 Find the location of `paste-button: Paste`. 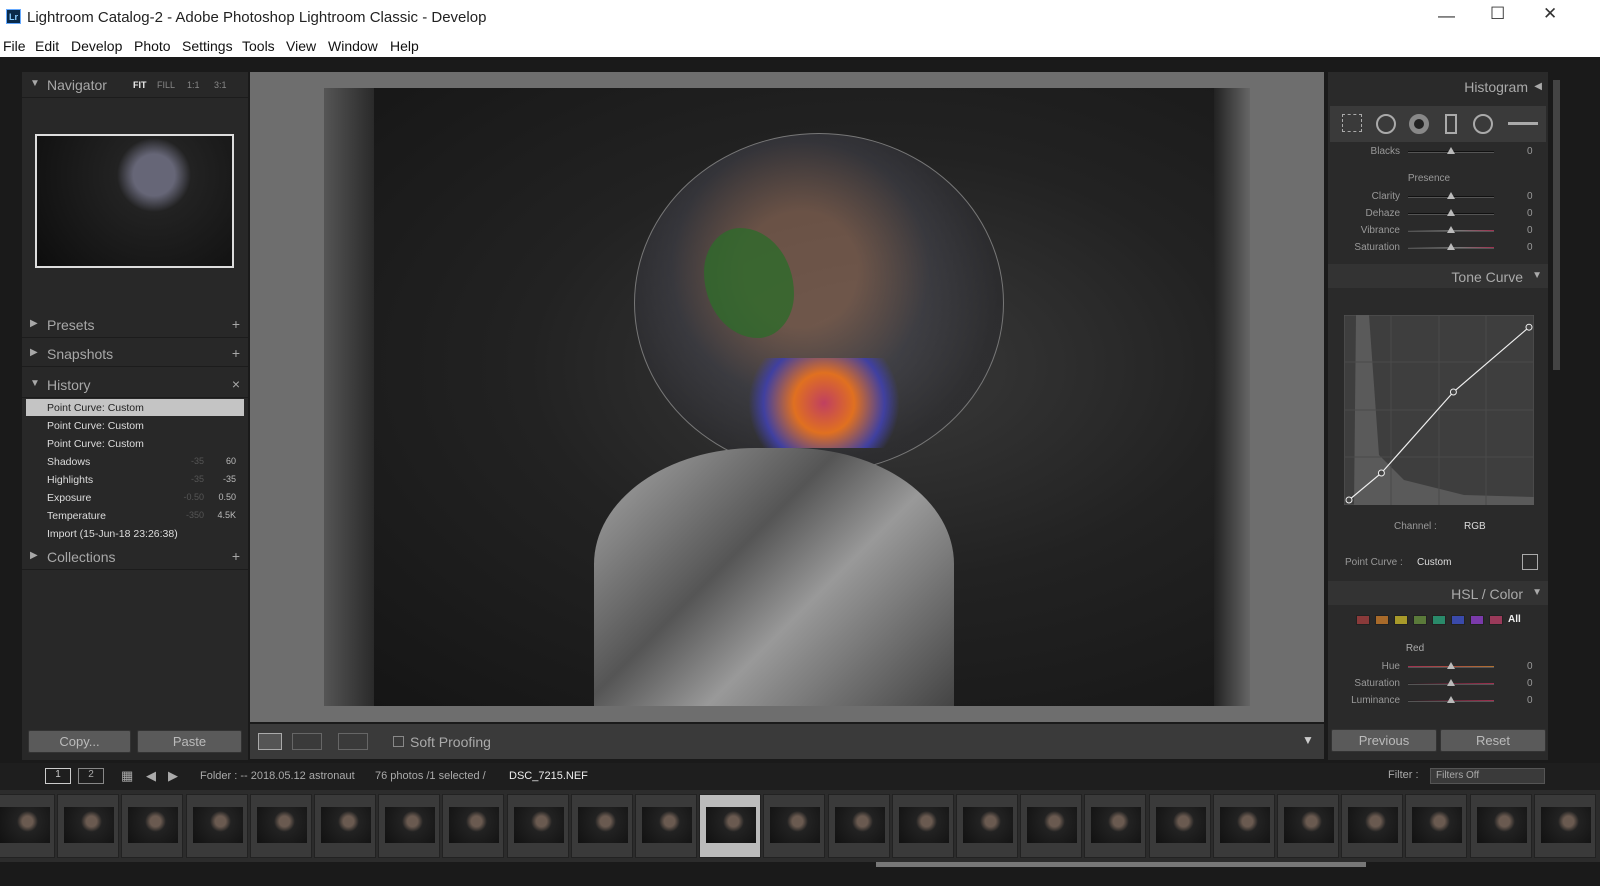

paste-button: Paste is located at coordinates (189, 741).